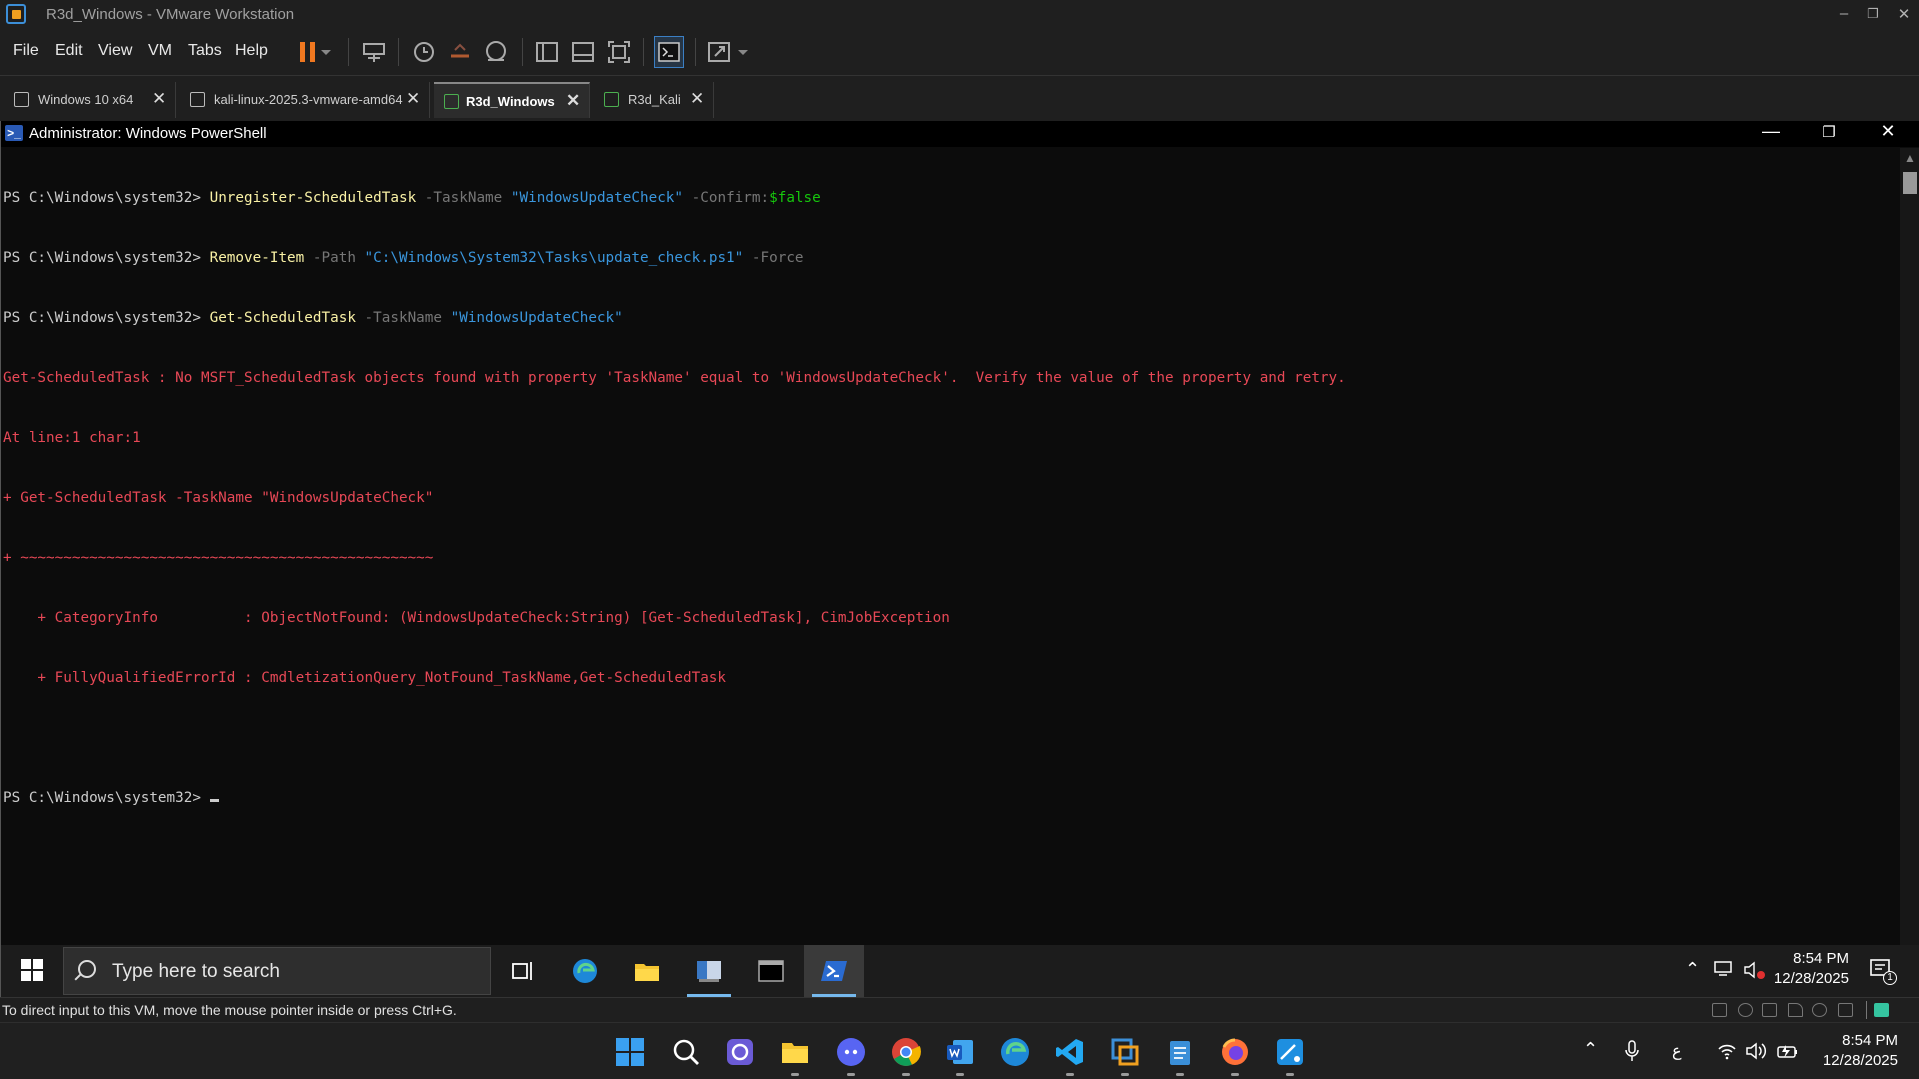 The image size is (1919, 1079). What do you see at coordinates (72, 438) in the screenshot?
I see `error-line: At line:1 char:1` at bounding box center [72, 438].